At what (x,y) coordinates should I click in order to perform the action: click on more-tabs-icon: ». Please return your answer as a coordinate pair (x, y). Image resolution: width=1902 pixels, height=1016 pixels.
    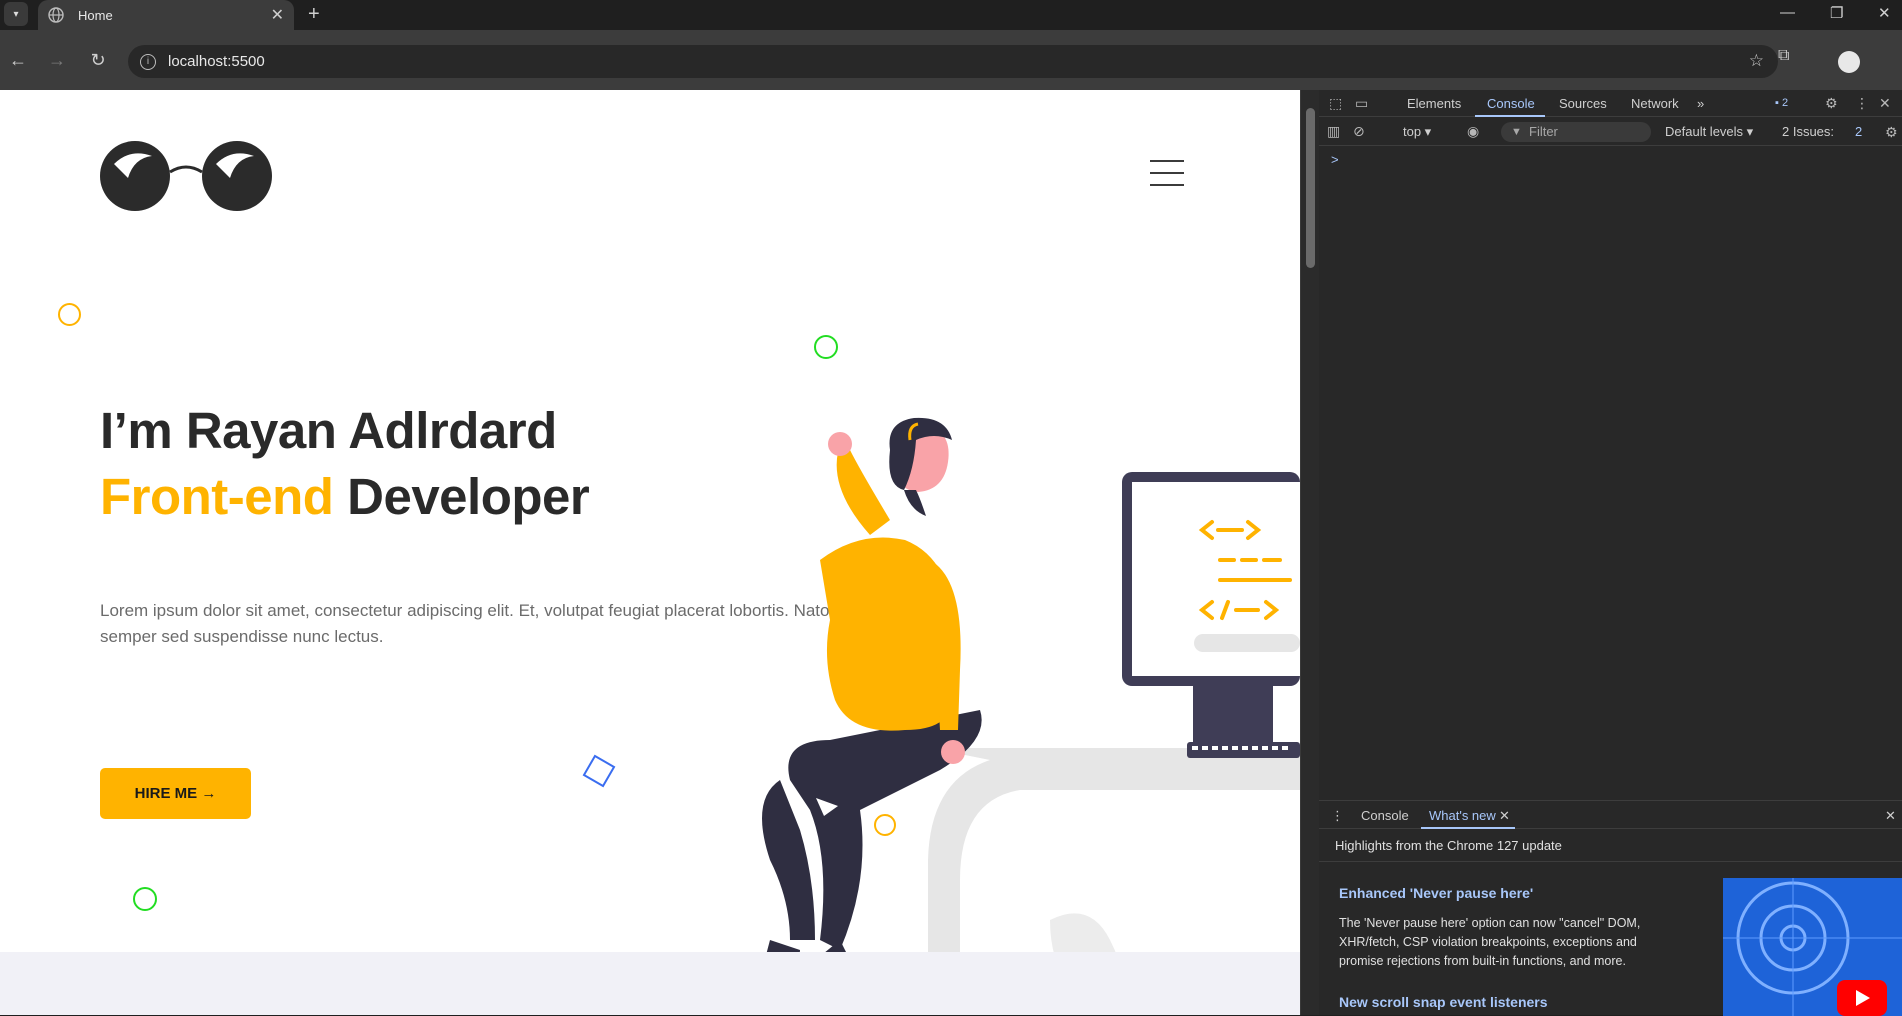
    Looking at the image, I should click on (1700, 103).